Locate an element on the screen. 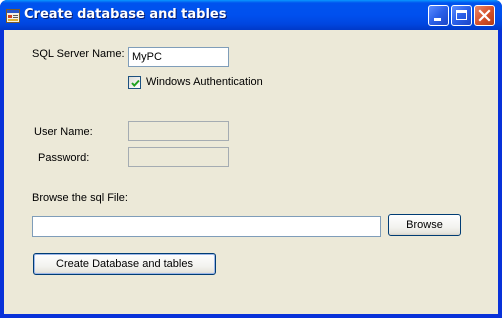 This screenshot has width=502, height=318. server-name-input: MyPC is located at coordinates (178, 57).